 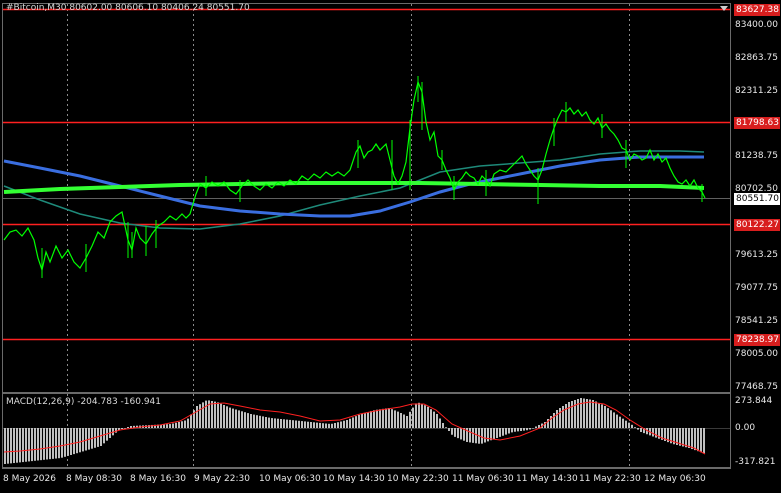 What do you see at coordinates (756, 288) in the screenshot?
I see `price-tick: 79077.75` at bounding box center [756, 288].